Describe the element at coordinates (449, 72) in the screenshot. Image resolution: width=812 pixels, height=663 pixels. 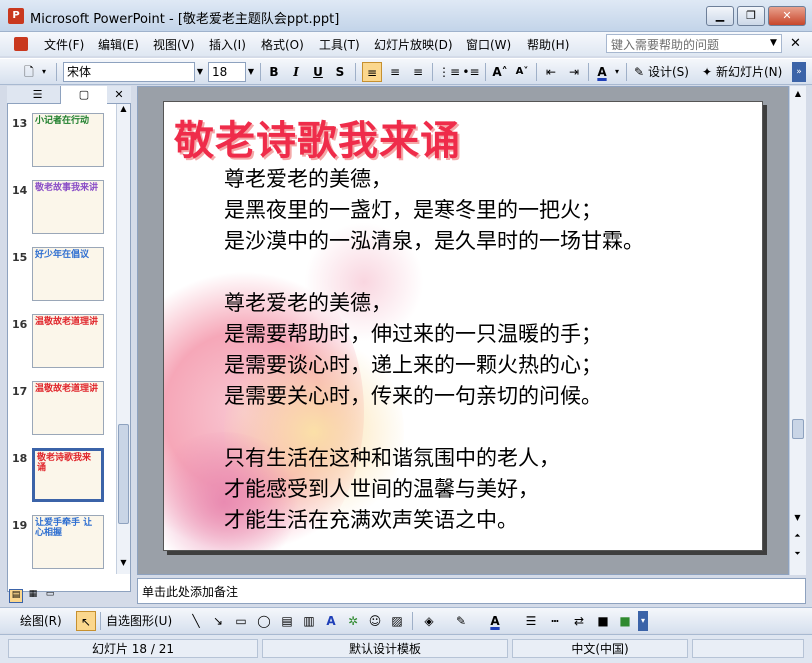
I see `numbering-icon: ⋮≡` at that location.